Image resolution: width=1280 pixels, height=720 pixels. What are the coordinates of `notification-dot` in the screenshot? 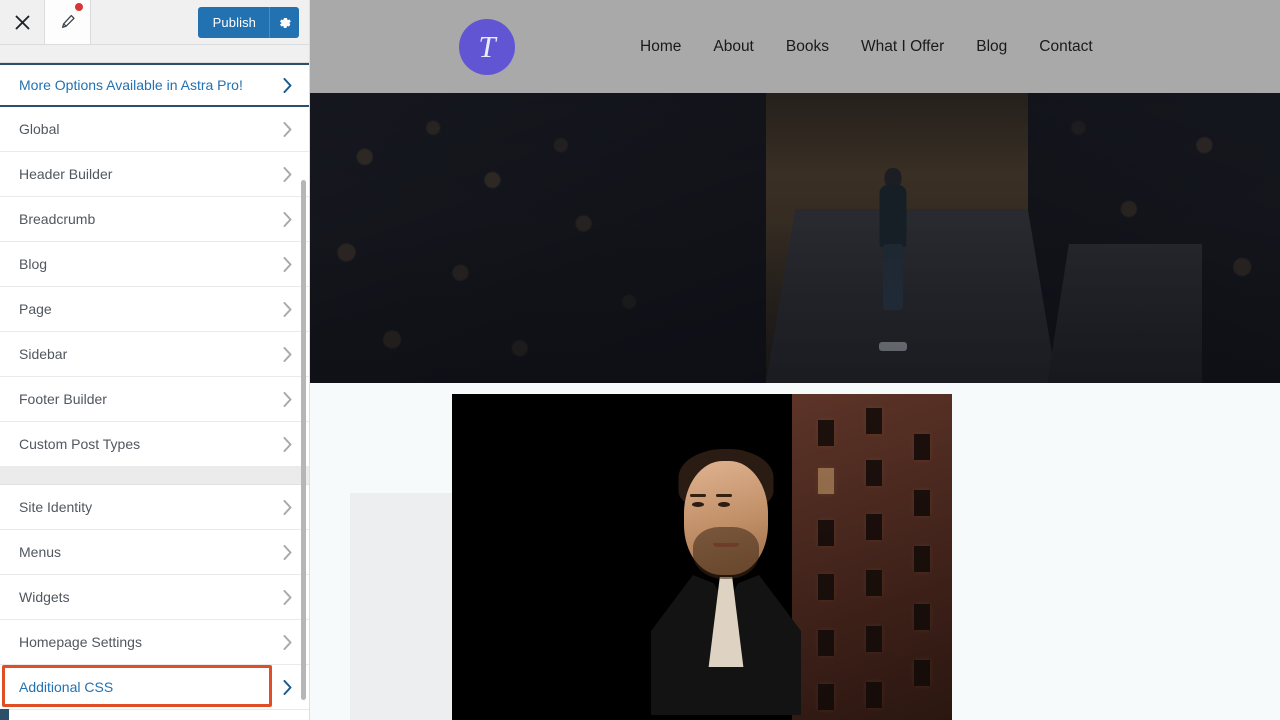 It's located at (79, 7).